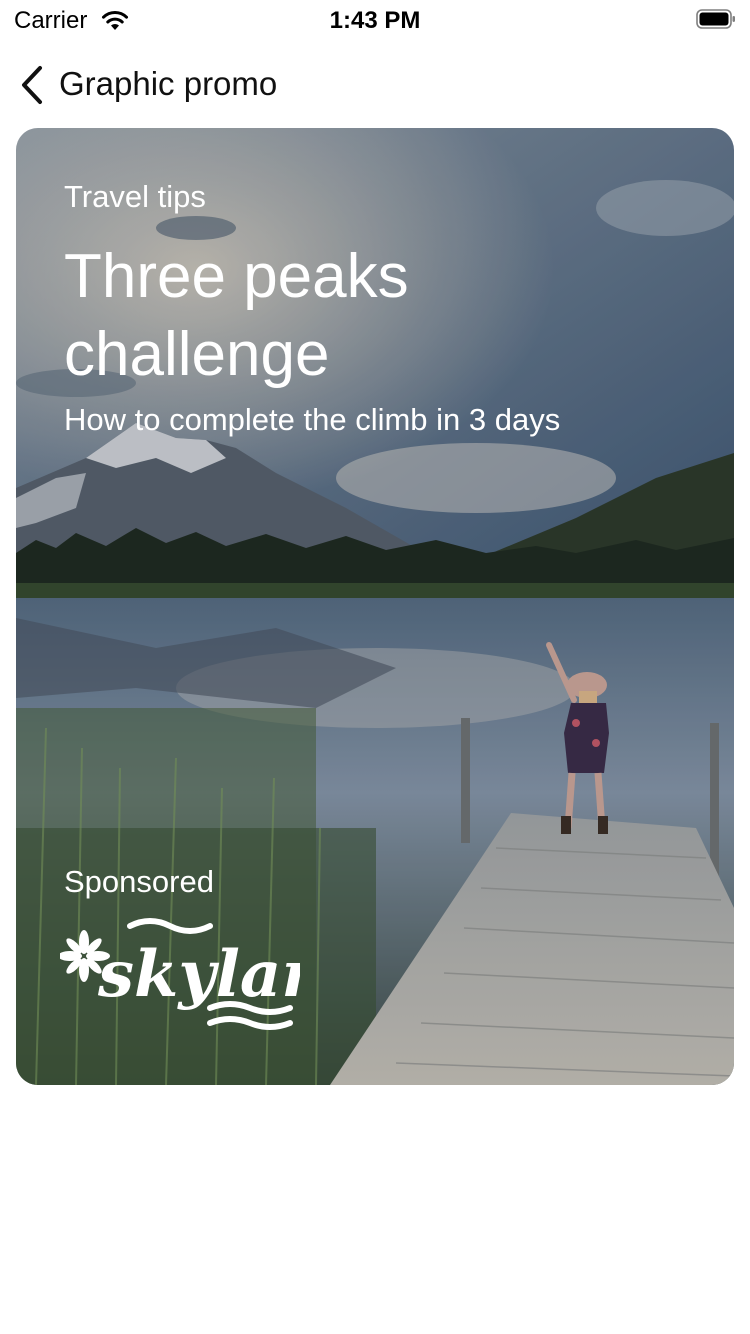 This screenshot has width=750, height=1334. I want to click on svg-text: skyland, so click(198, 974).